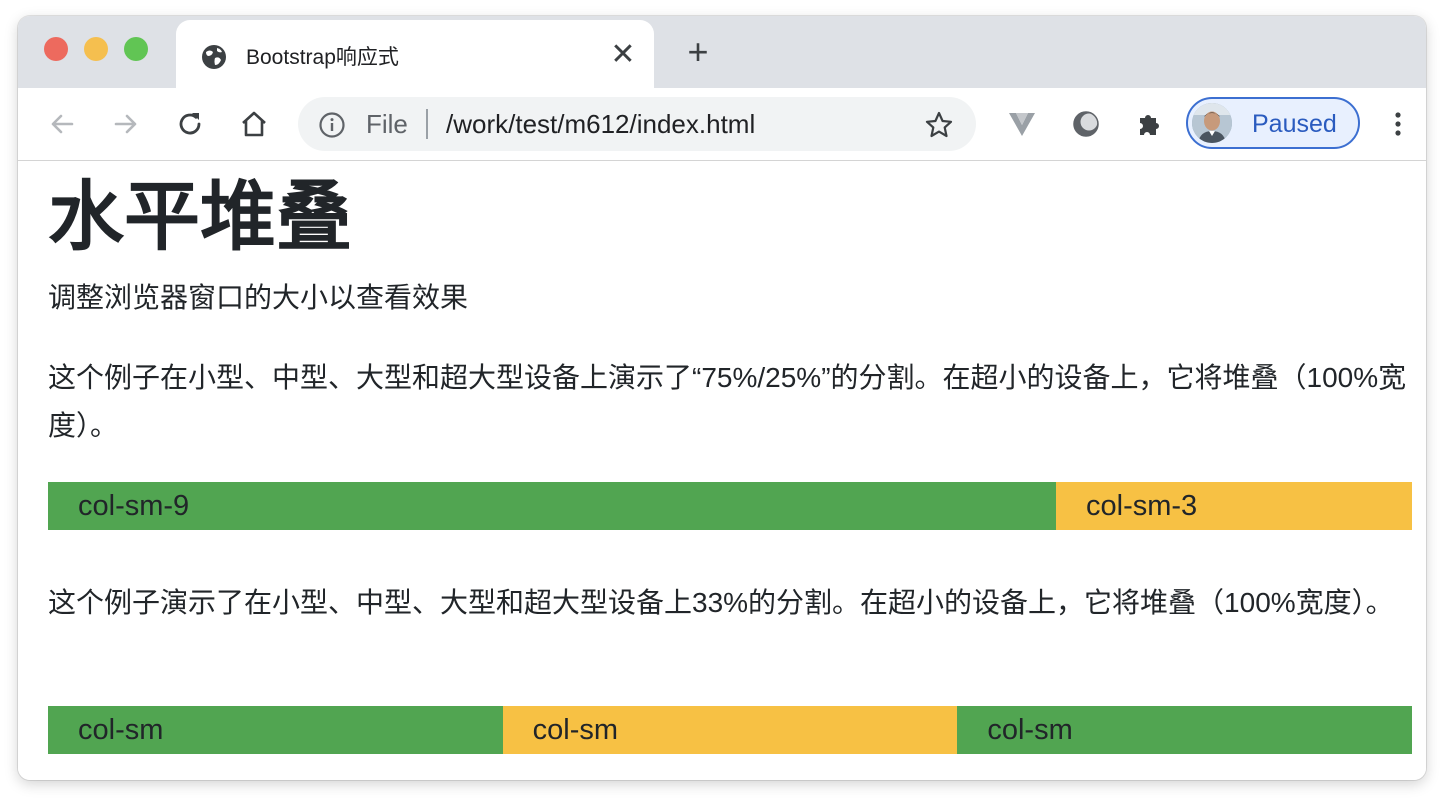 This screenshot has height=798, width=1444. I want to click on kebab-menu-icon, so click(1398, 124).